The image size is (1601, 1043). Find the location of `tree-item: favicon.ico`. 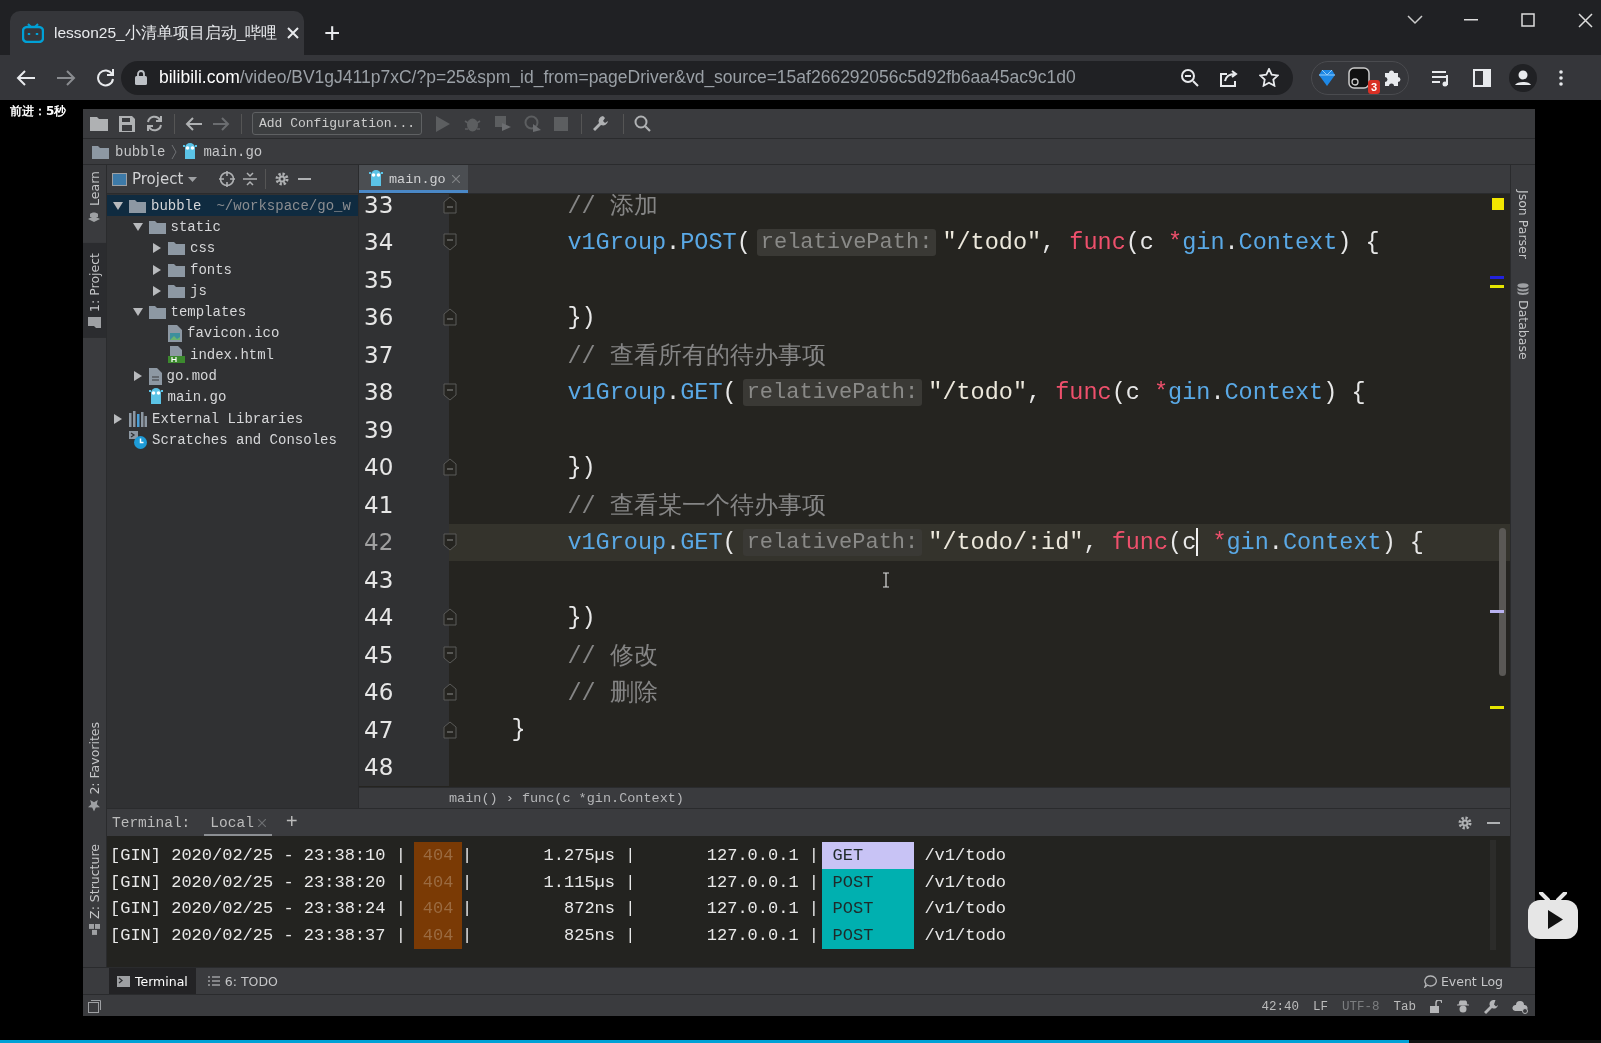

tree-item: favicon.ico is located at coordinates (232, 333).